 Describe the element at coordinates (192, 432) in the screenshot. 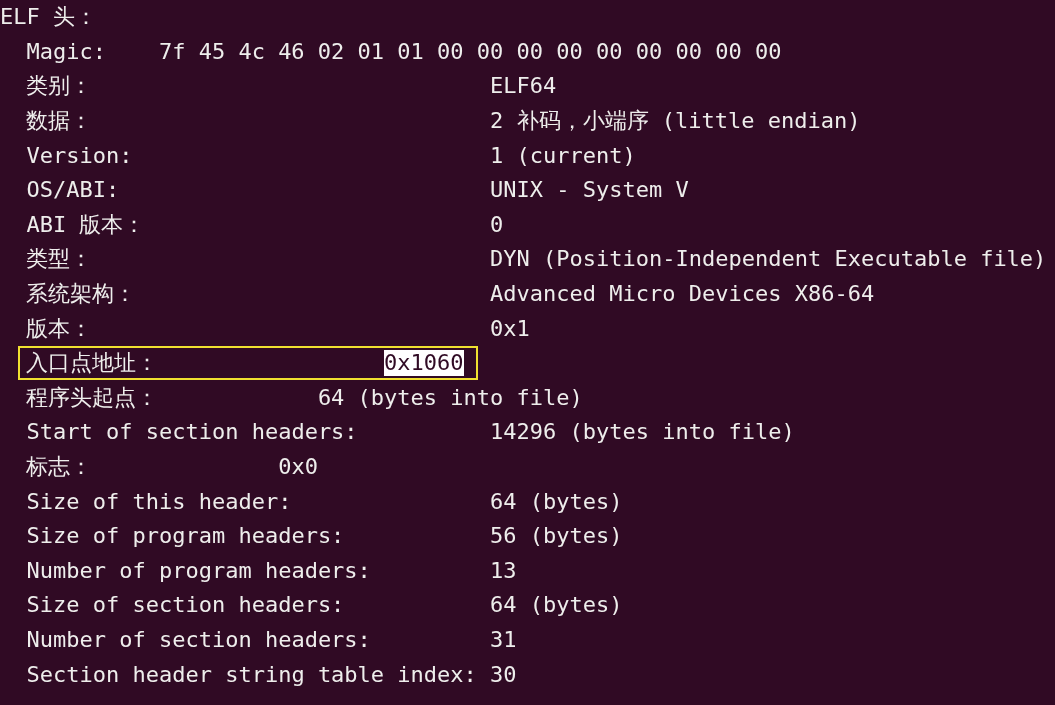

I see `field-label: Start of section headers:` at that location.